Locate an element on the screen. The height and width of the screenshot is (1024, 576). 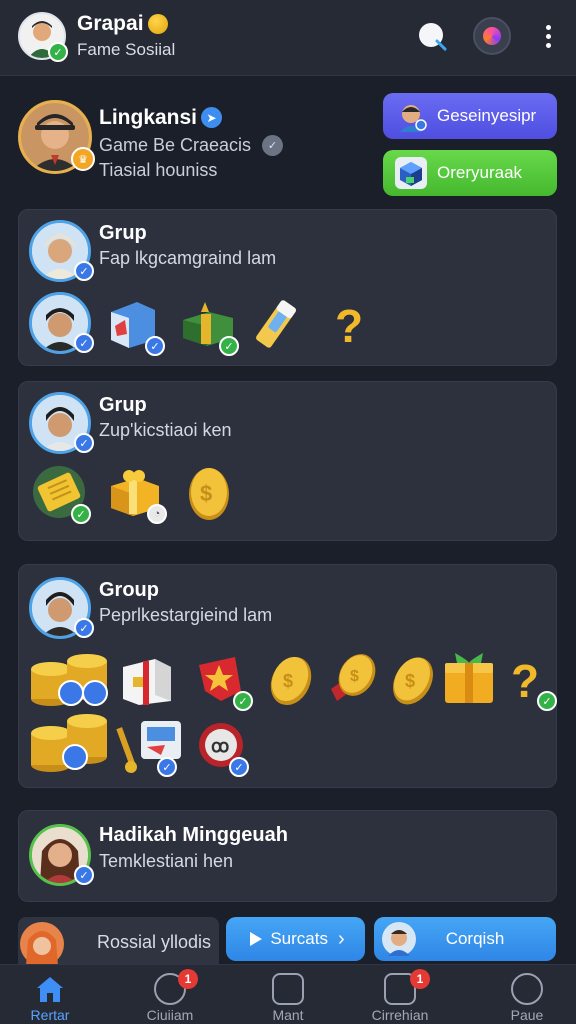
pin-icon is located at coordinates (527, 989).